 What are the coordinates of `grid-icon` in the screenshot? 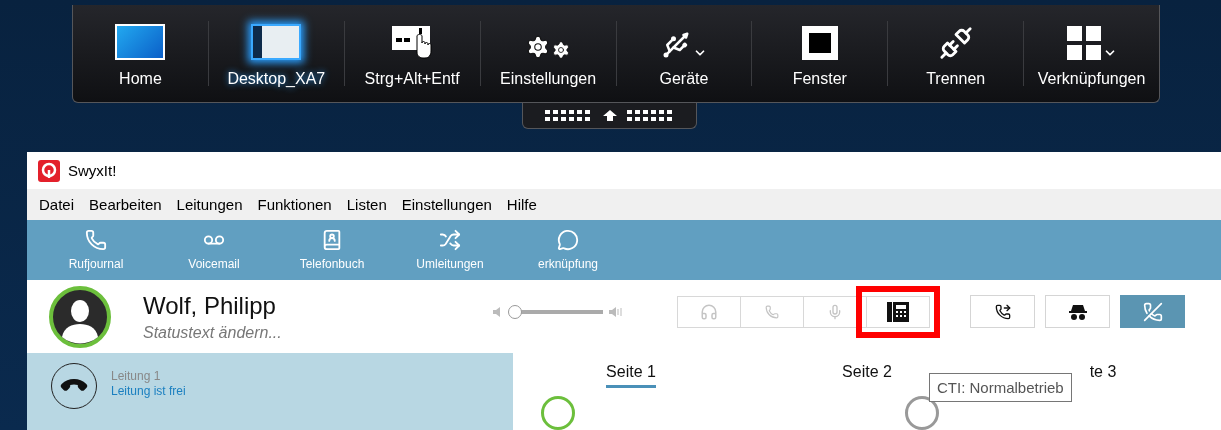 It's located at (1083, 42).